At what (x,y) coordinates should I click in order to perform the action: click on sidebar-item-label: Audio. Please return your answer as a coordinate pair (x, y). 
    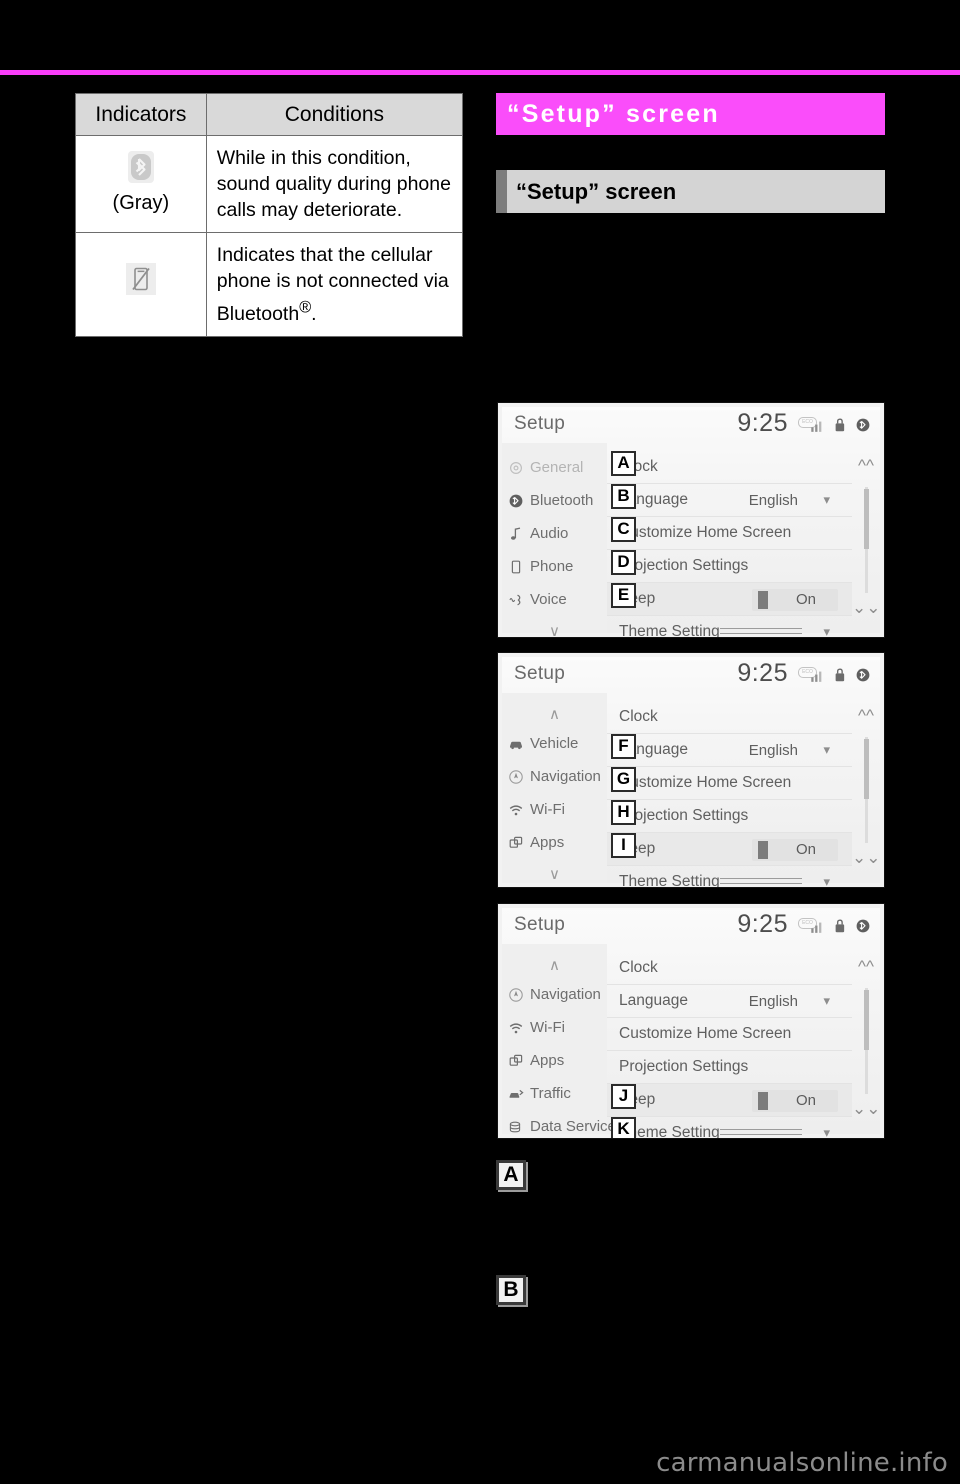
    Looking at the image, I should click on (549, 533).